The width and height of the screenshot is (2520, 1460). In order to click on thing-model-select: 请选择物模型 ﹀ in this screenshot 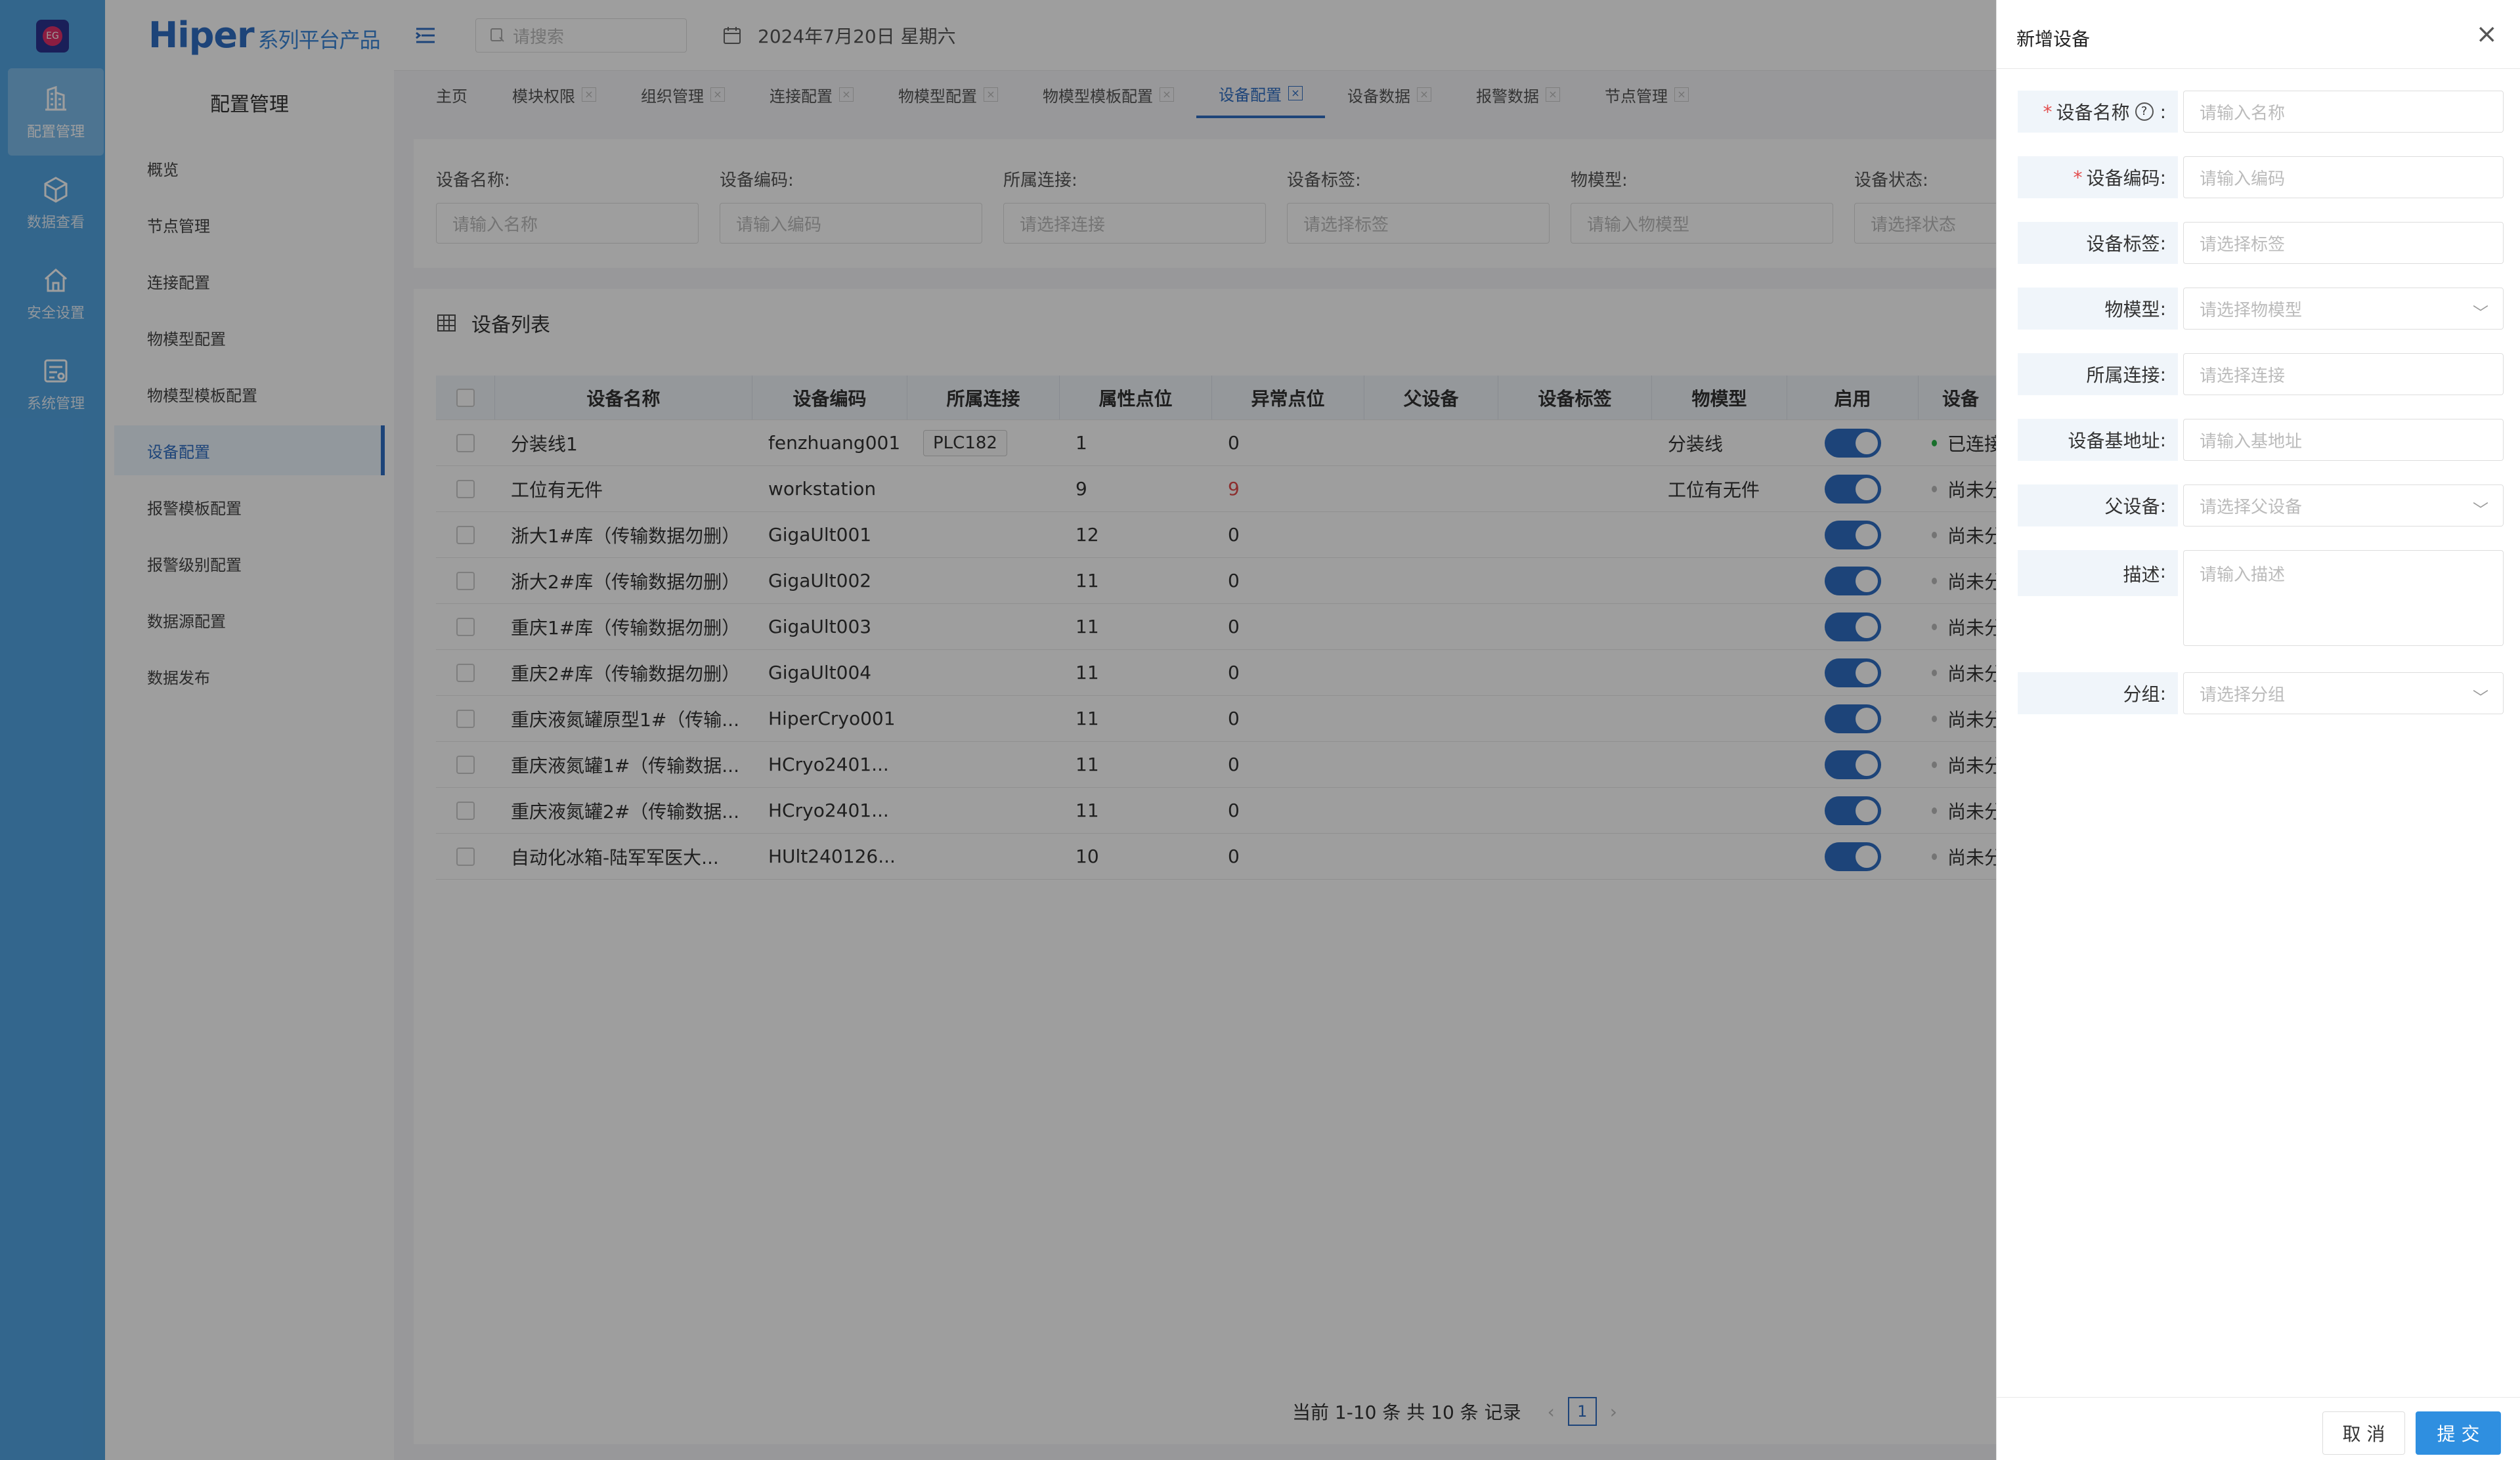, I will do `click(2343, 309)`.